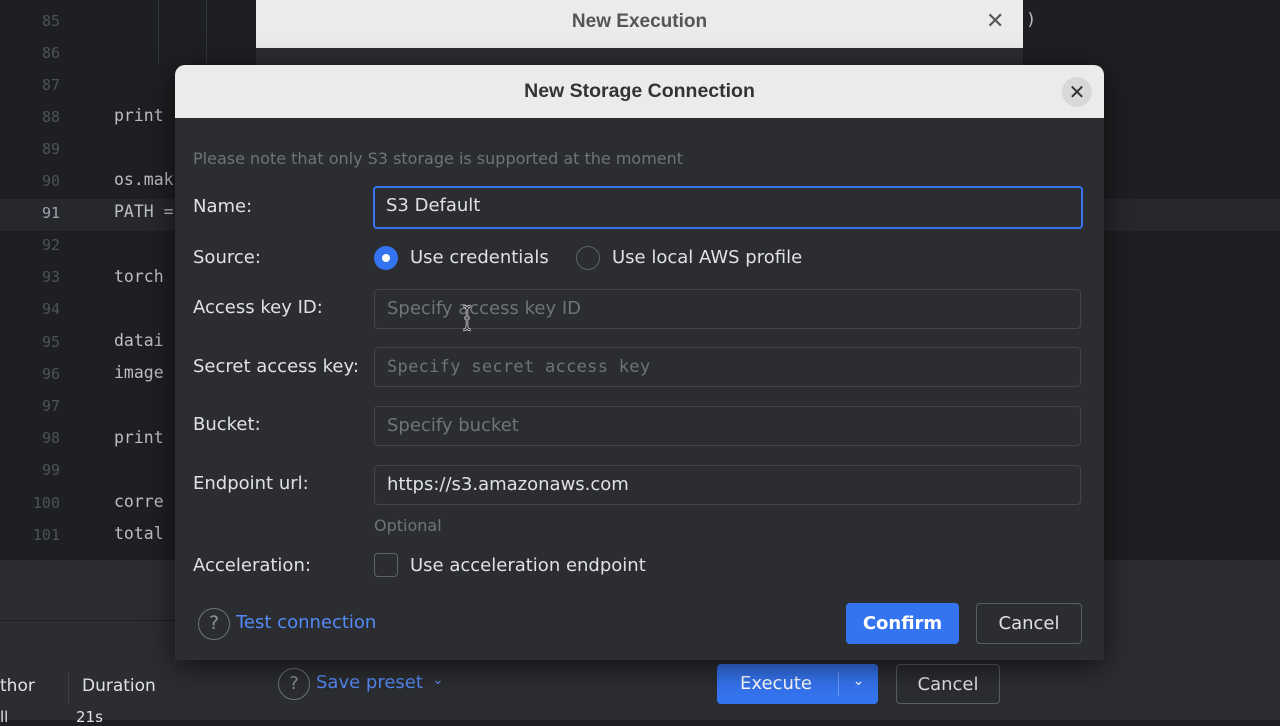  Describe the element at coordinates (727, 426) in the screenshot. I see `bucket-input: Specify bucket` at that location.